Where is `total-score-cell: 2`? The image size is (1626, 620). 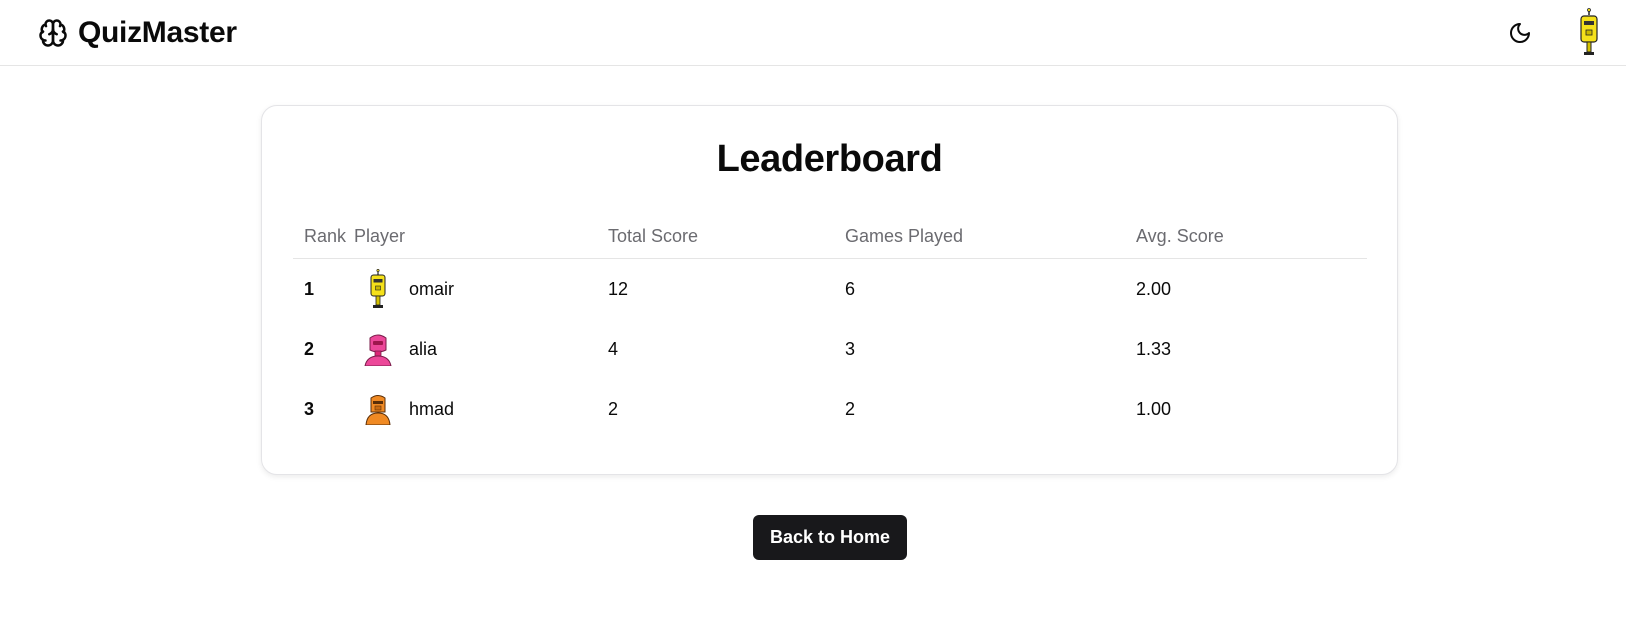 total-score-cell: 2 is located at coordinates (613, 408).